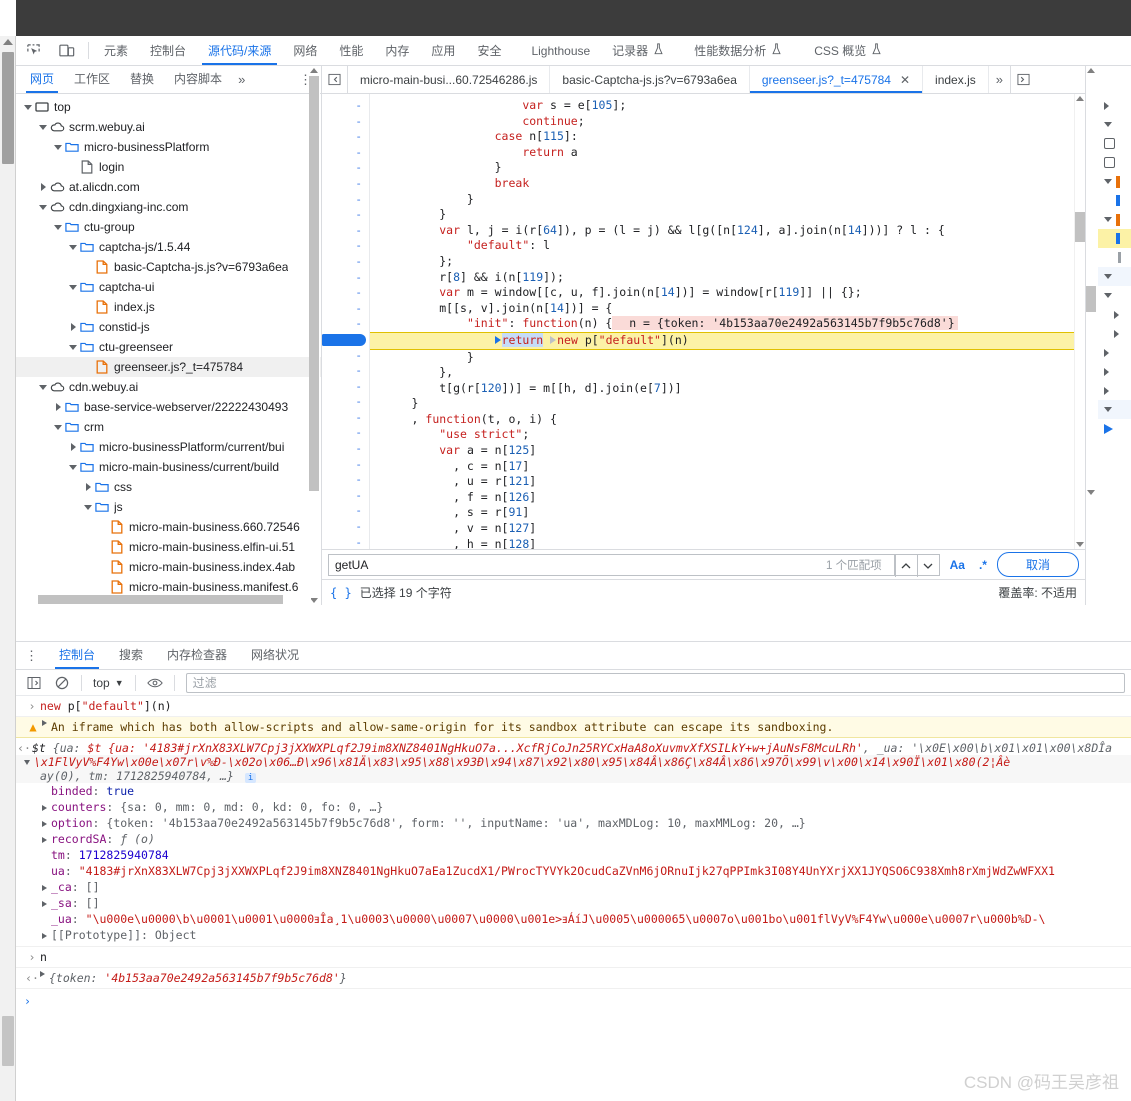  I want to click on navigator-tab-workspace: 工作区, so click(92, 79).